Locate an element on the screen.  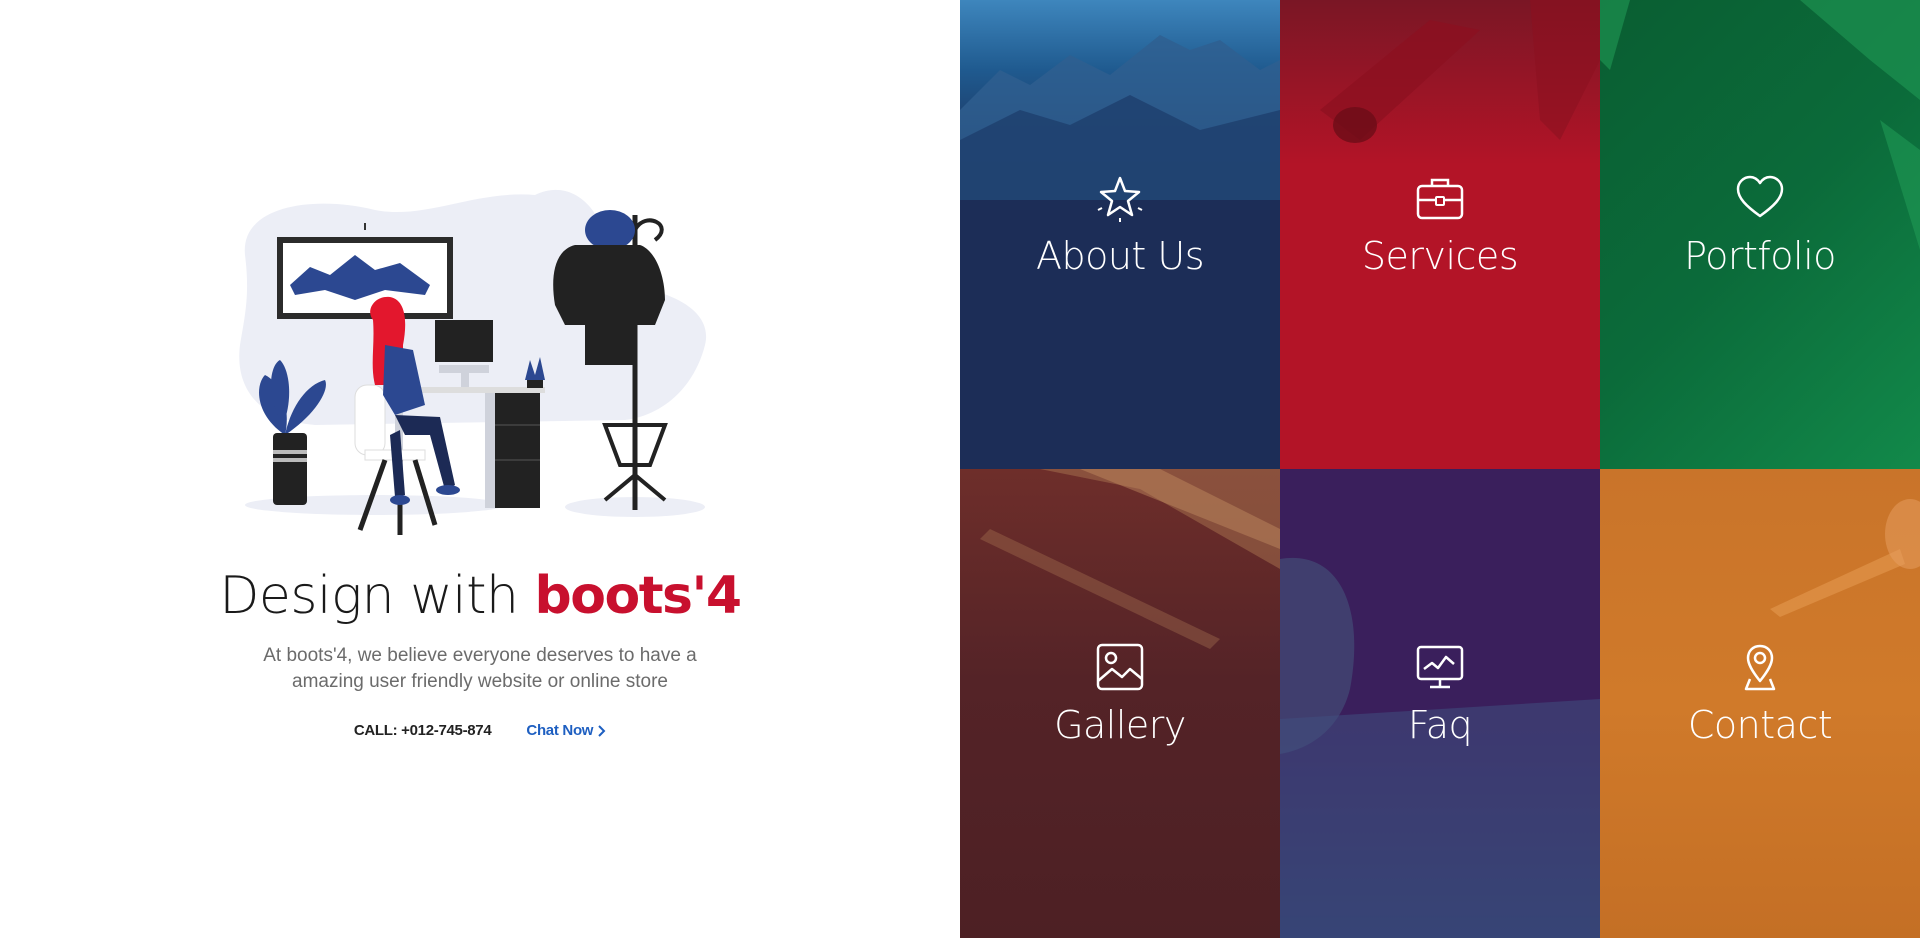
tile-content: Faq is located at coordinates (1440, 693).